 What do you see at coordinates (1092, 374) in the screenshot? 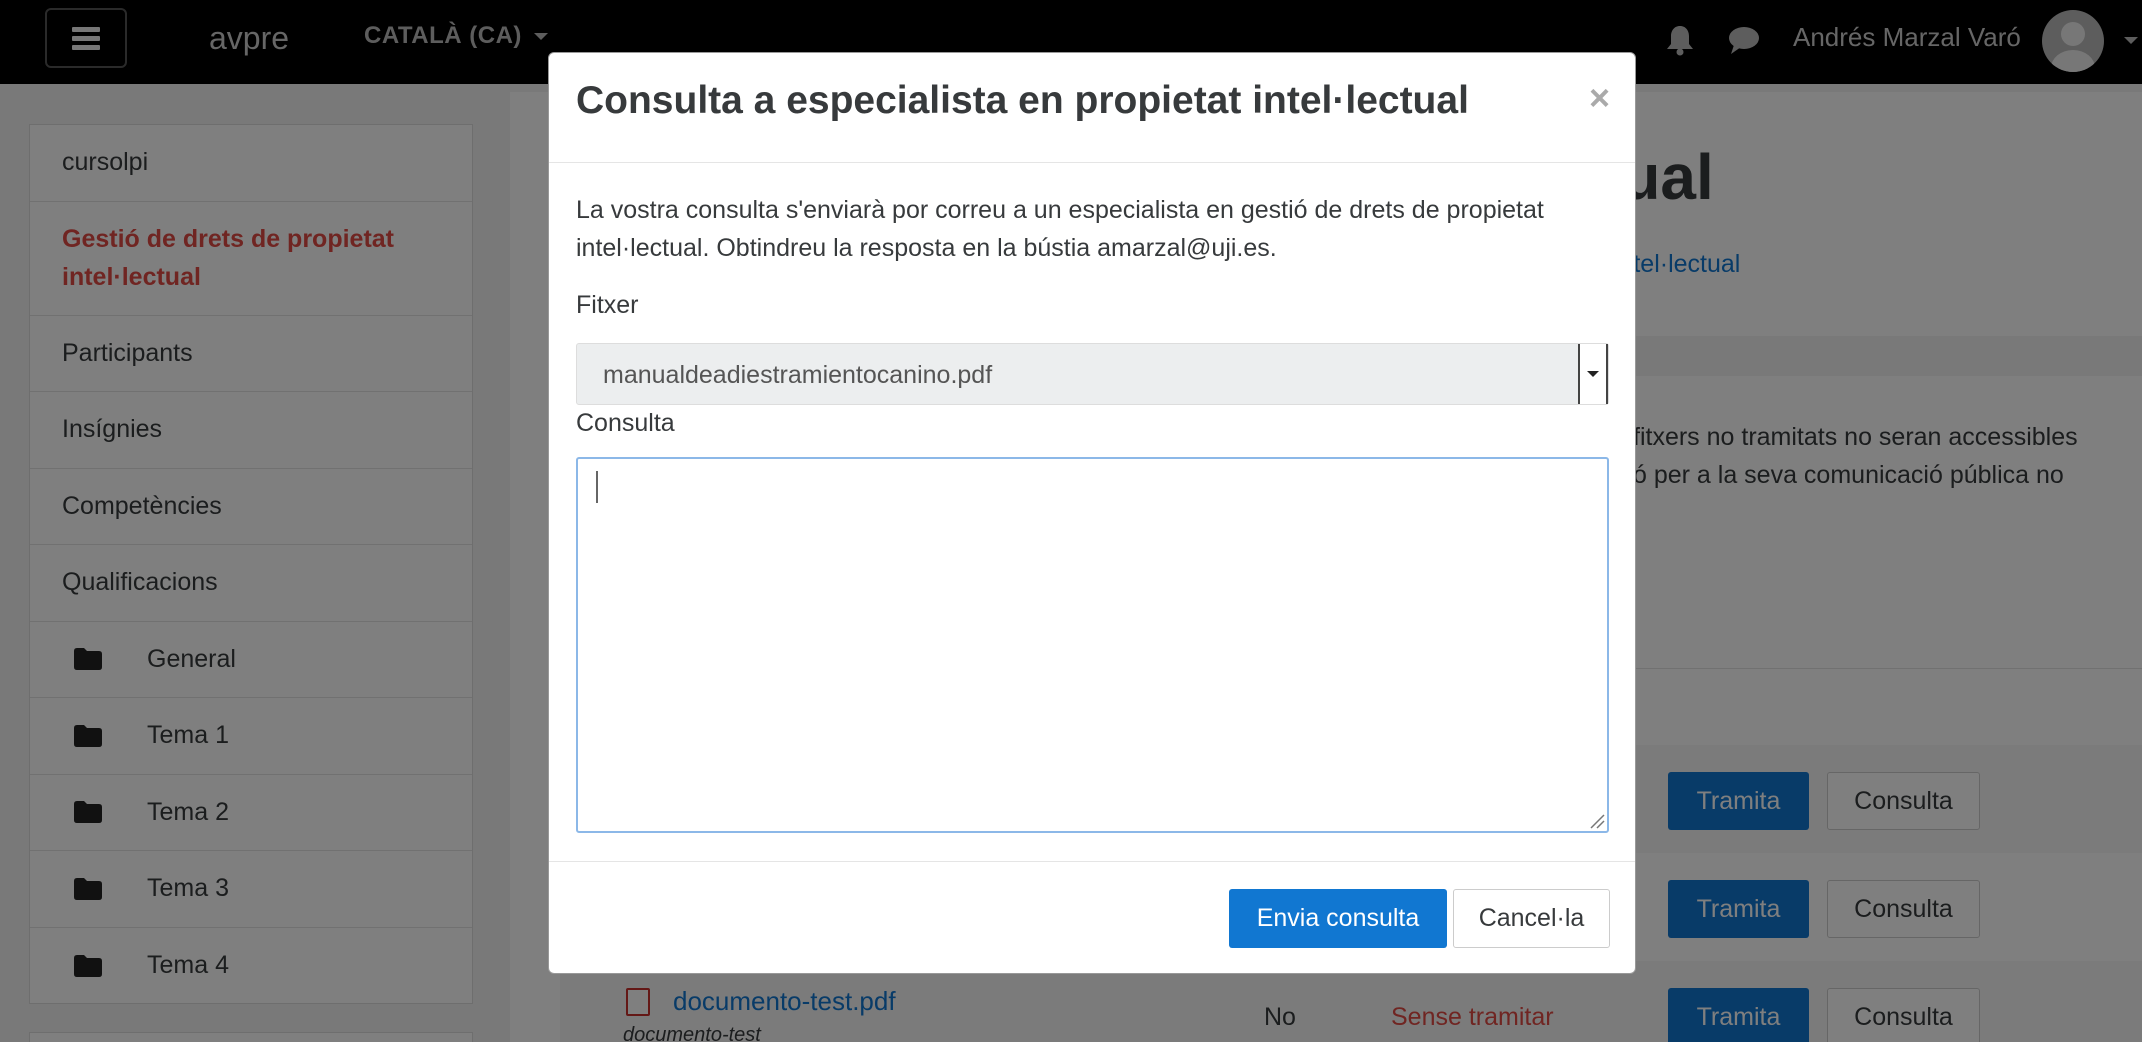
I see `file-select: manualdeadiestramientocanino.pdf` at bounding box center [1092, 374].